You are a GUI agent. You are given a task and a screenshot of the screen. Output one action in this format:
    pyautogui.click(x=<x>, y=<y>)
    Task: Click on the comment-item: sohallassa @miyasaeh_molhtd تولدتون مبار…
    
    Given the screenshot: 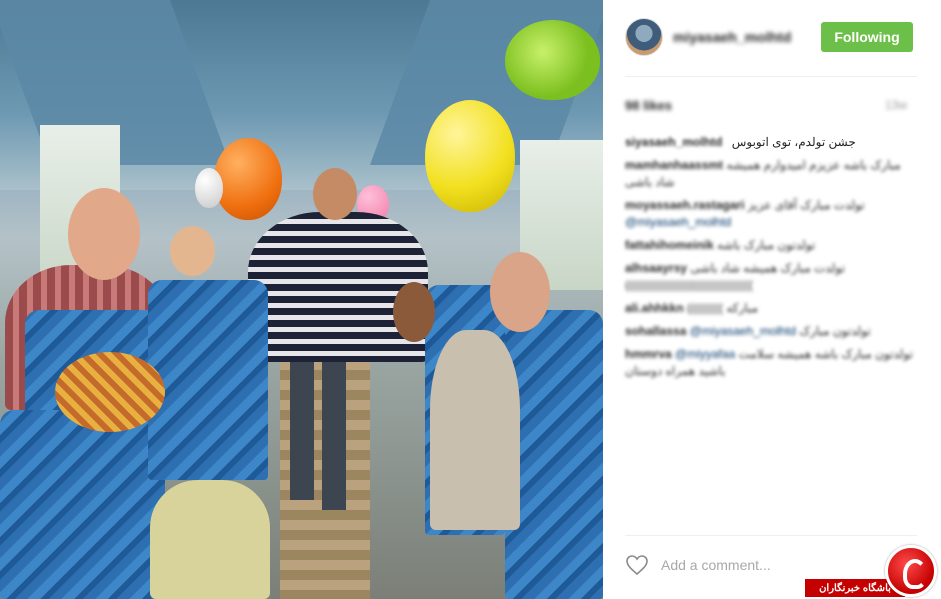 What is the action you would take?
    pyautogui.click(x=771, y=331)
    